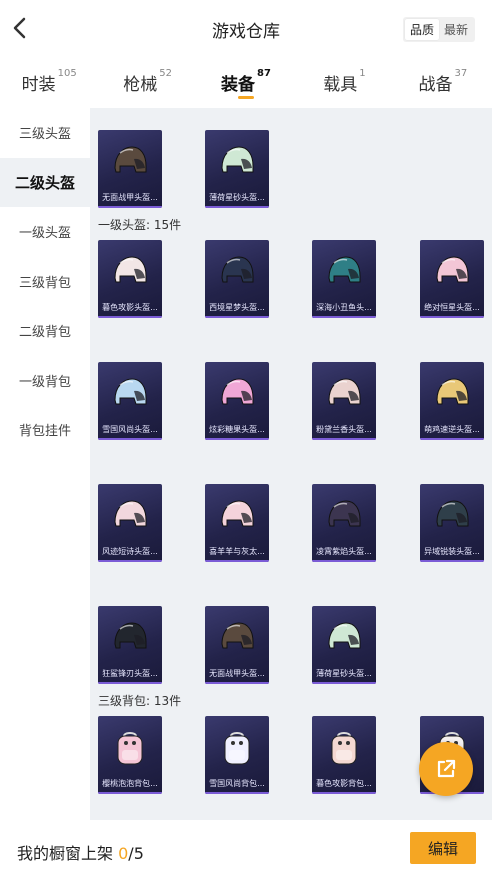  I want to click on tab-firearms: 枪械 52, so click(147, 84).